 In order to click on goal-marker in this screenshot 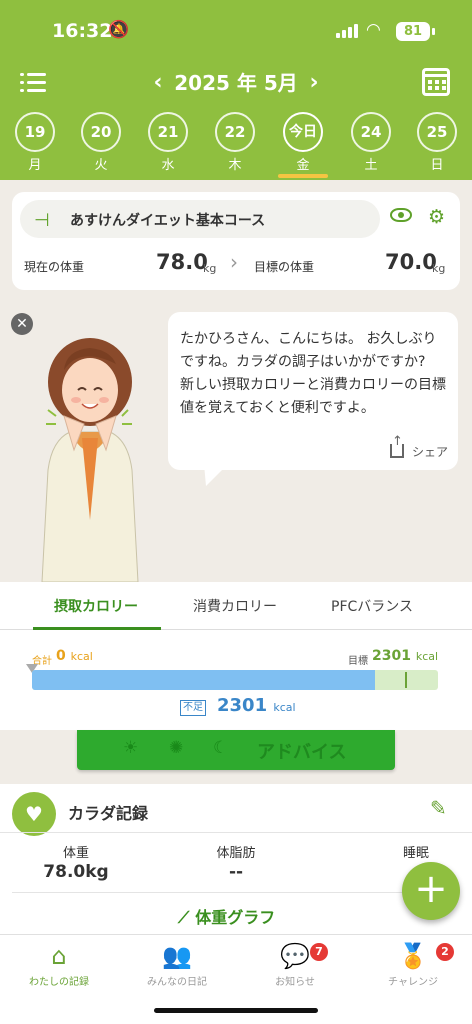, I will do `click(406, 680)`.